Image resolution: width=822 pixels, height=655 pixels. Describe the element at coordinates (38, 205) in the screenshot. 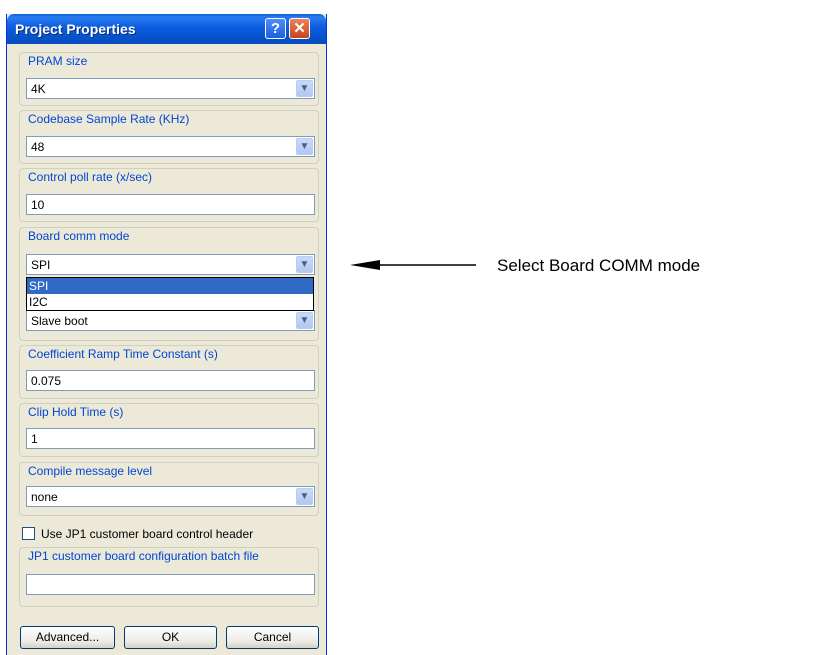

I see `poll-rate-value: 10` at that location.